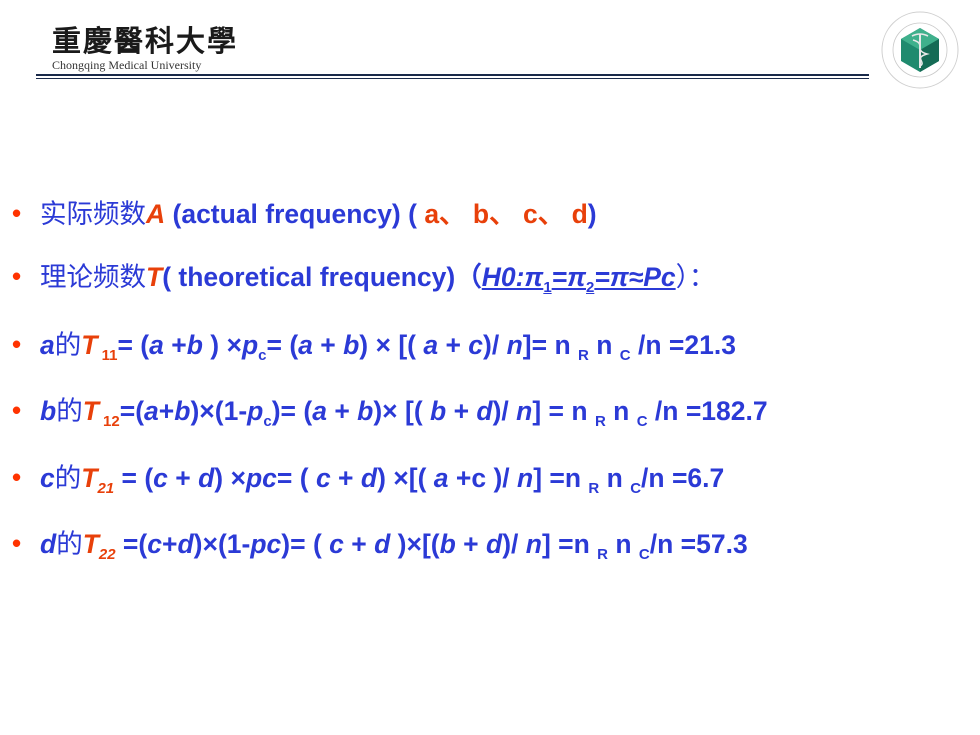 This screenshot has width=980, height=735. I want to click on subscript-text: 11, so click(107, 355).